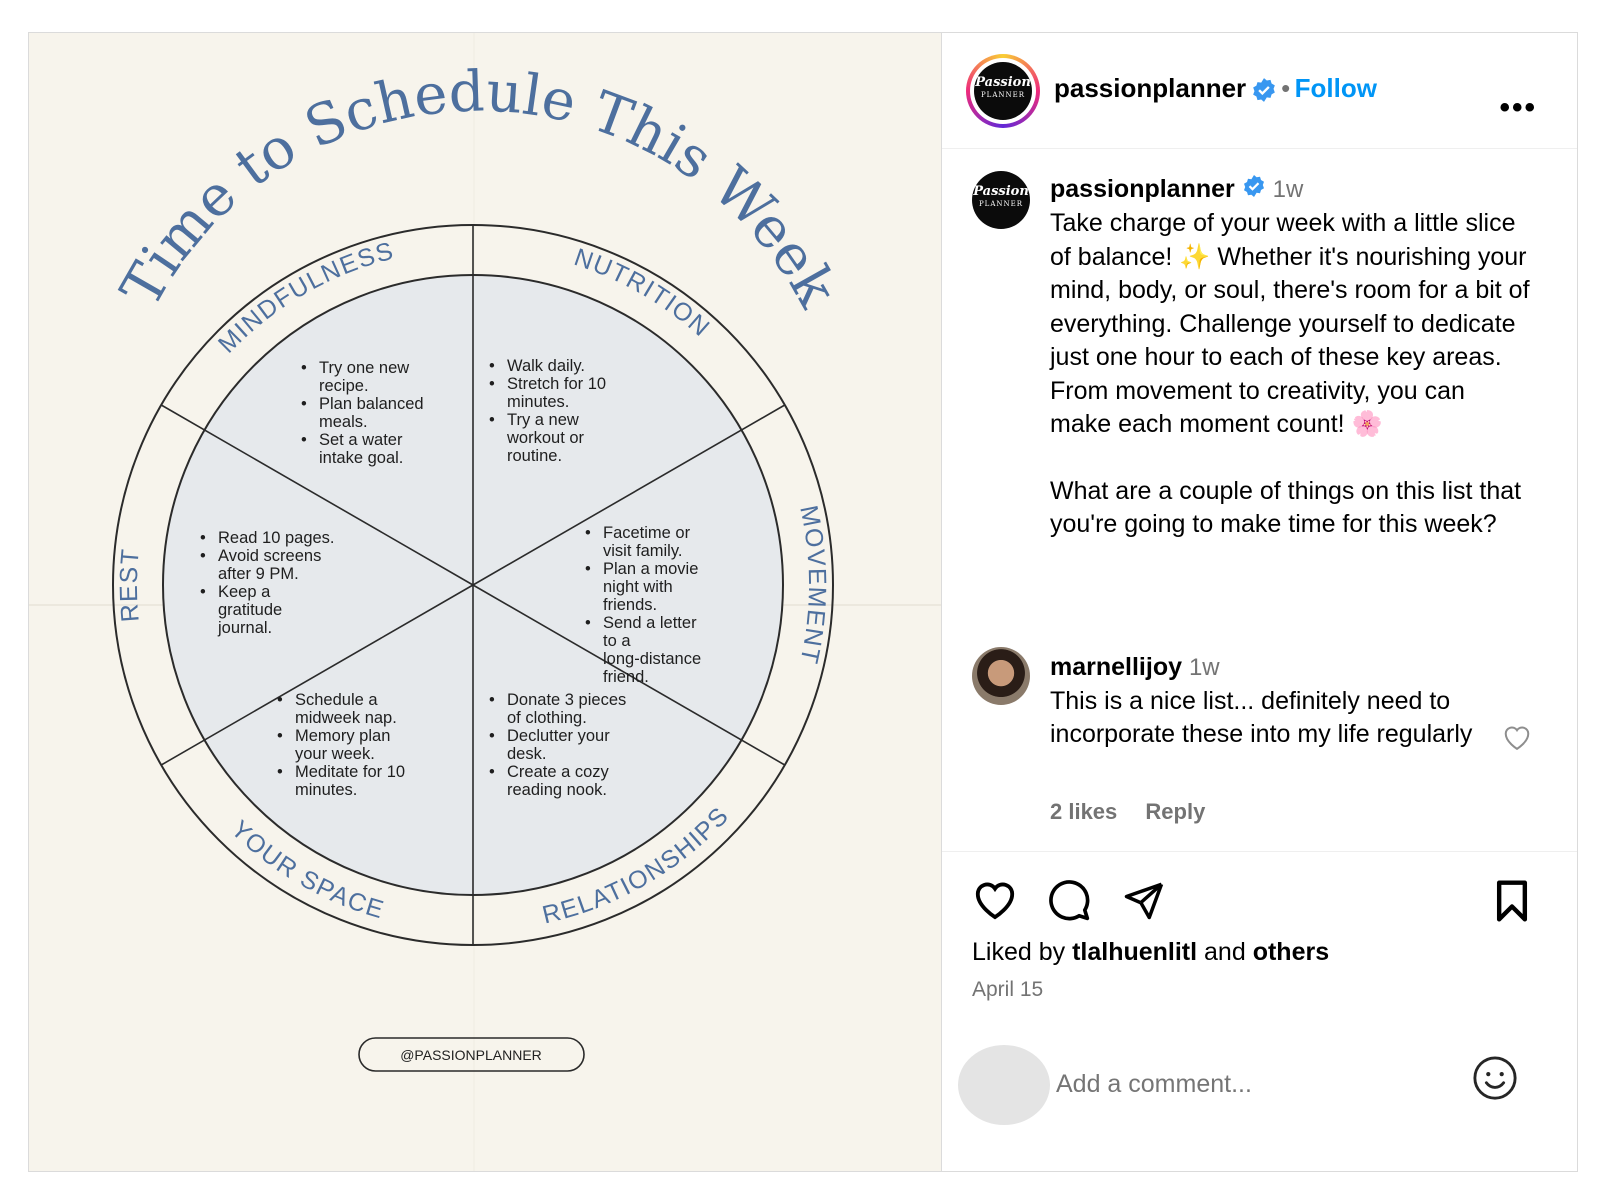 Image resolution: width=1600 pixels, height=1190 pixels. Describe the element at coordinates (130, 585) in the screenshot. I see `segment-label-rest: REST` at that location.